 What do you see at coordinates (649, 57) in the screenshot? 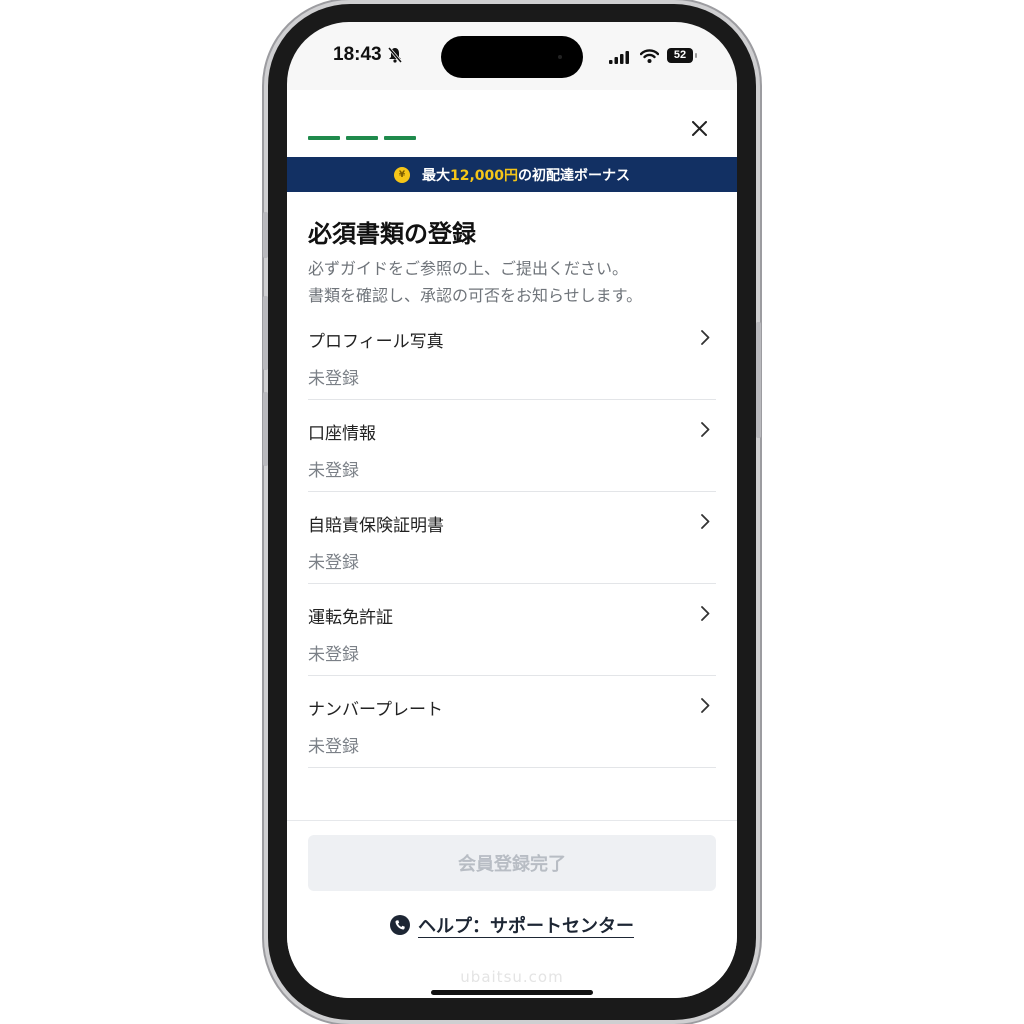
I see `wifi-icon` at bounding box center [649, 57].